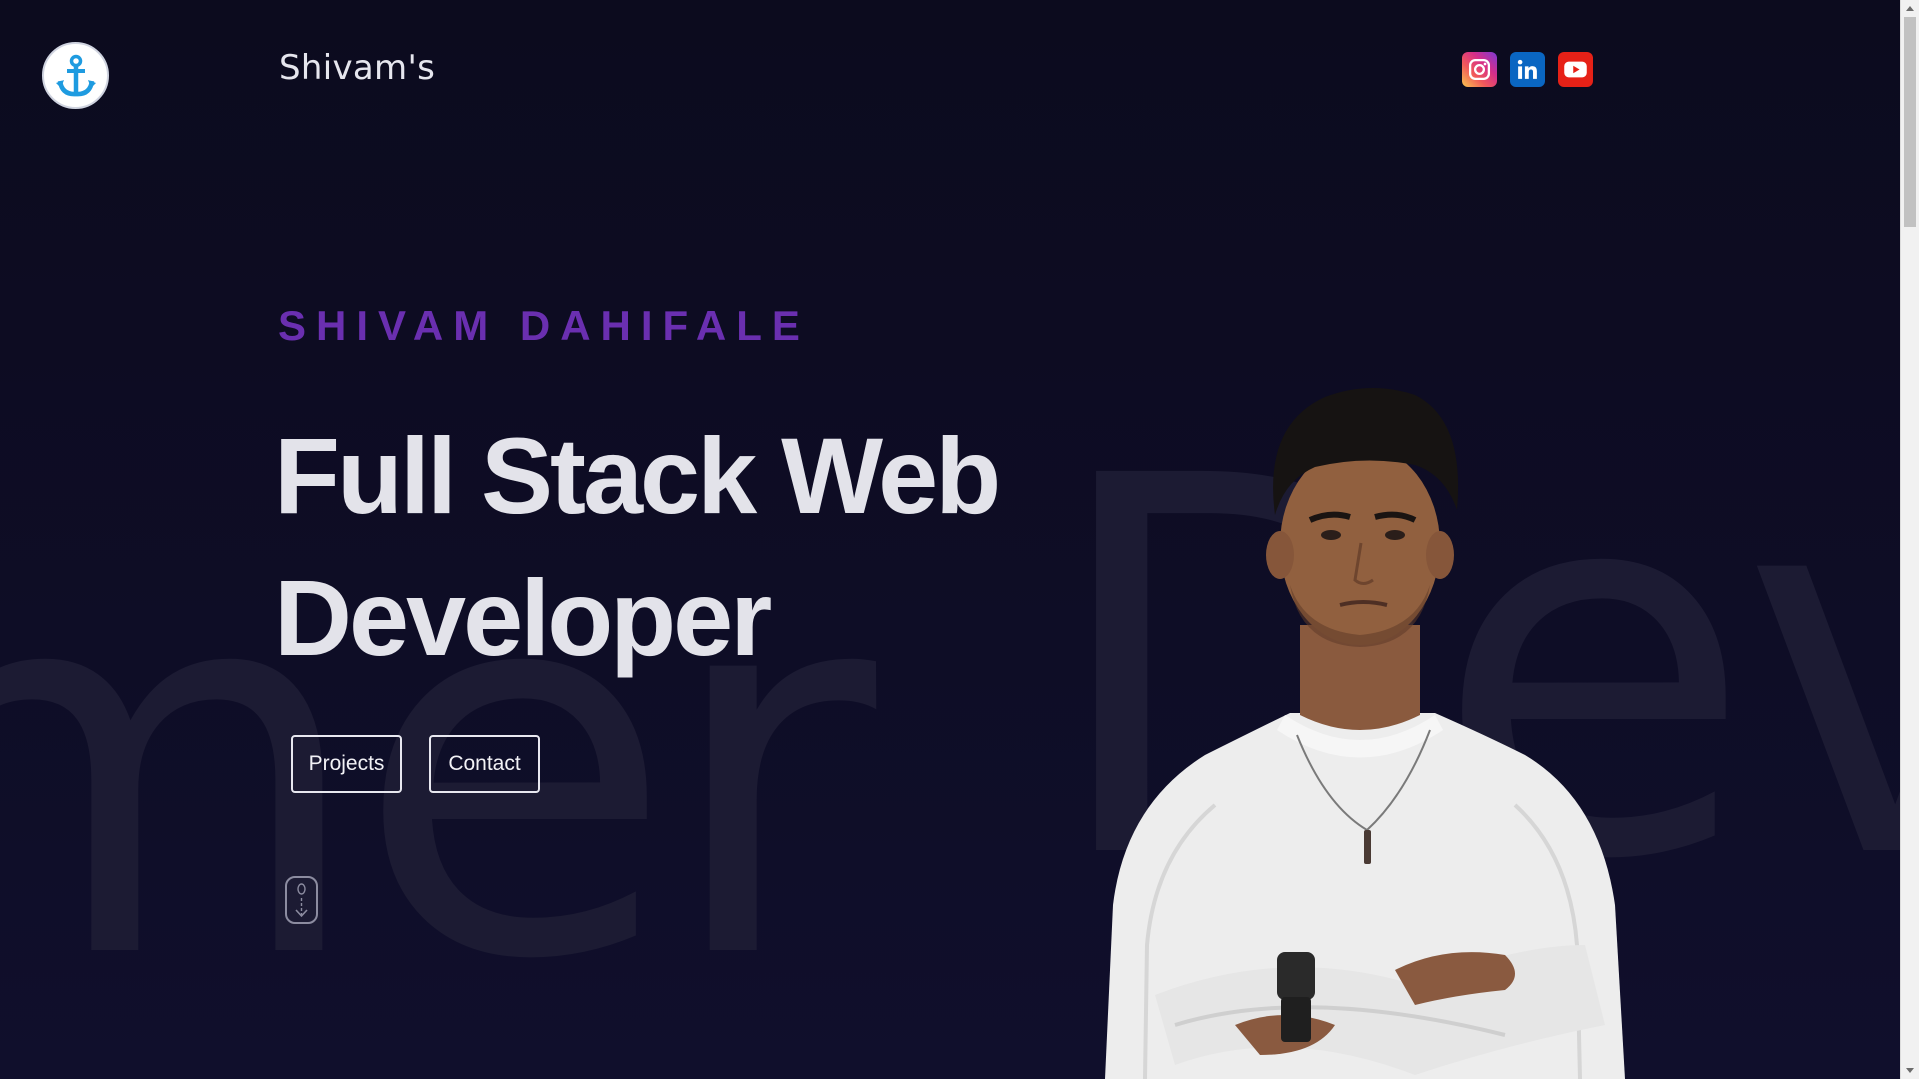 The image size is (1919, 1079). I want to click on instagram-icon, so click(1479, 69).